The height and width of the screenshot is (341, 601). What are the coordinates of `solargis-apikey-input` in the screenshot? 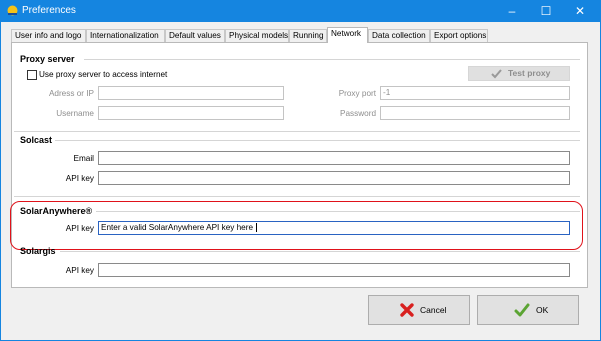 It's located at (334, 270).